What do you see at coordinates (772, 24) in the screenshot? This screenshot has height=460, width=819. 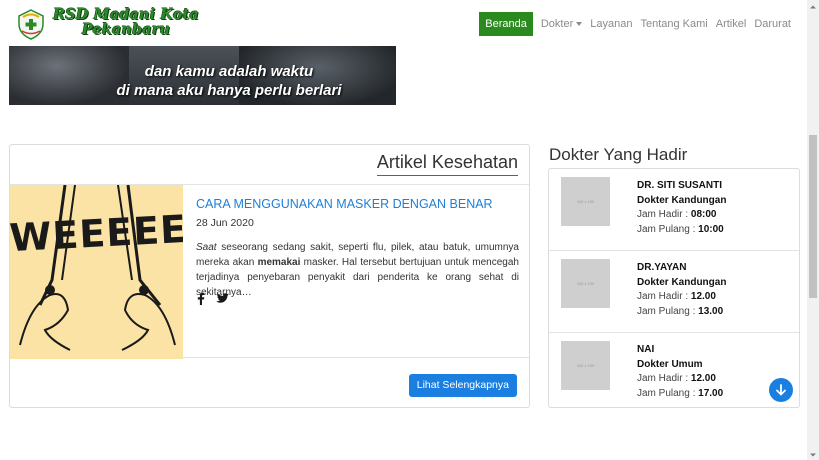 I see `nav-darurat: Darurat` at bounding box center [772, 24].